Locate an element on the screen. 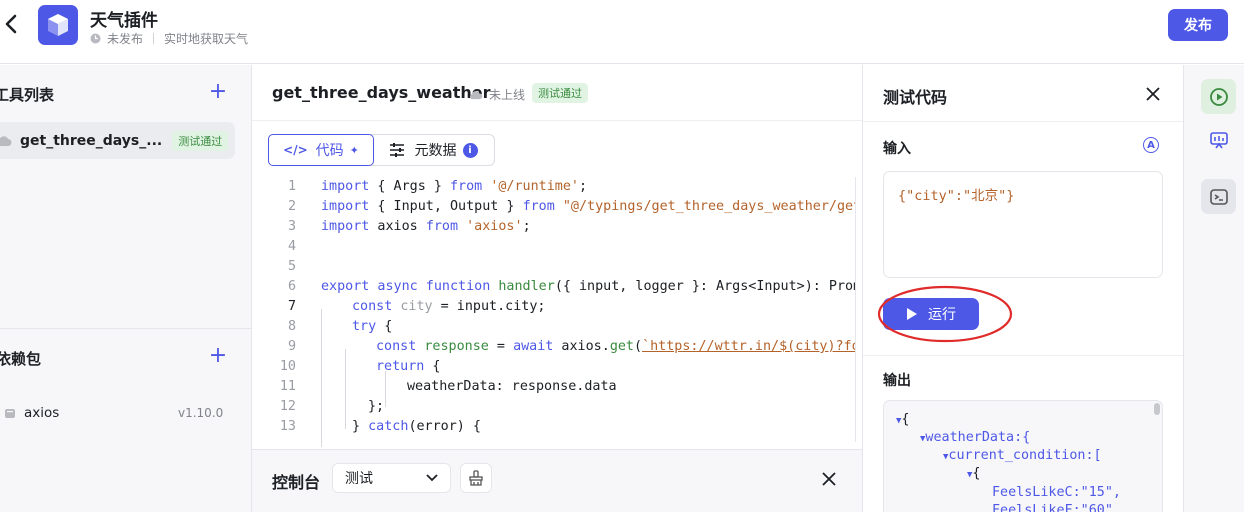  right-tool-rail is located at coordinates (1213, 288).